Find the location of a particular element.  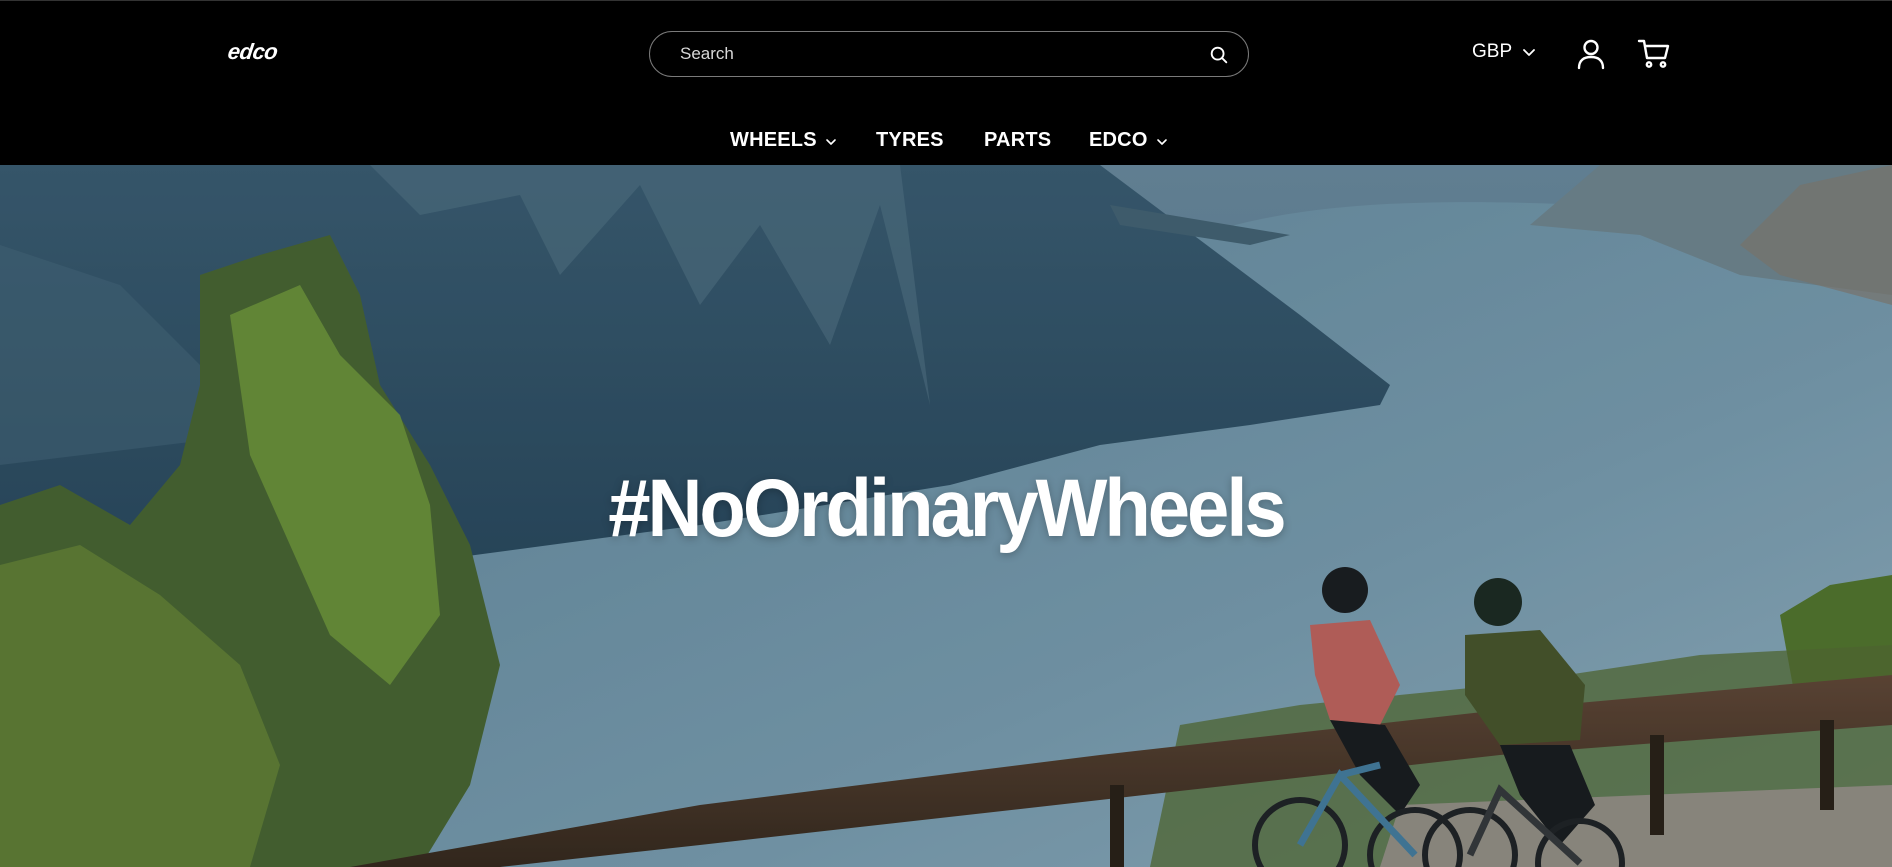

search-icon is located at coordinates (1219, 55).